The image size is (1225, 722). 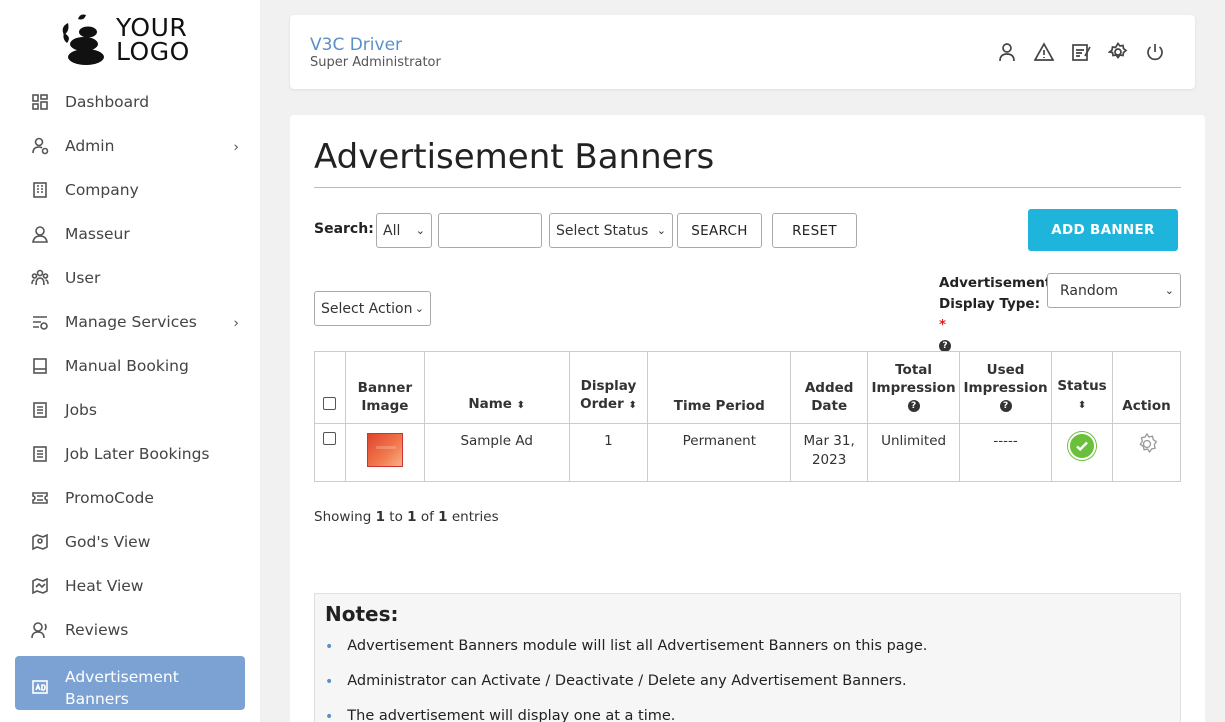 I want to click on search-input, so click(x=490, y=230).